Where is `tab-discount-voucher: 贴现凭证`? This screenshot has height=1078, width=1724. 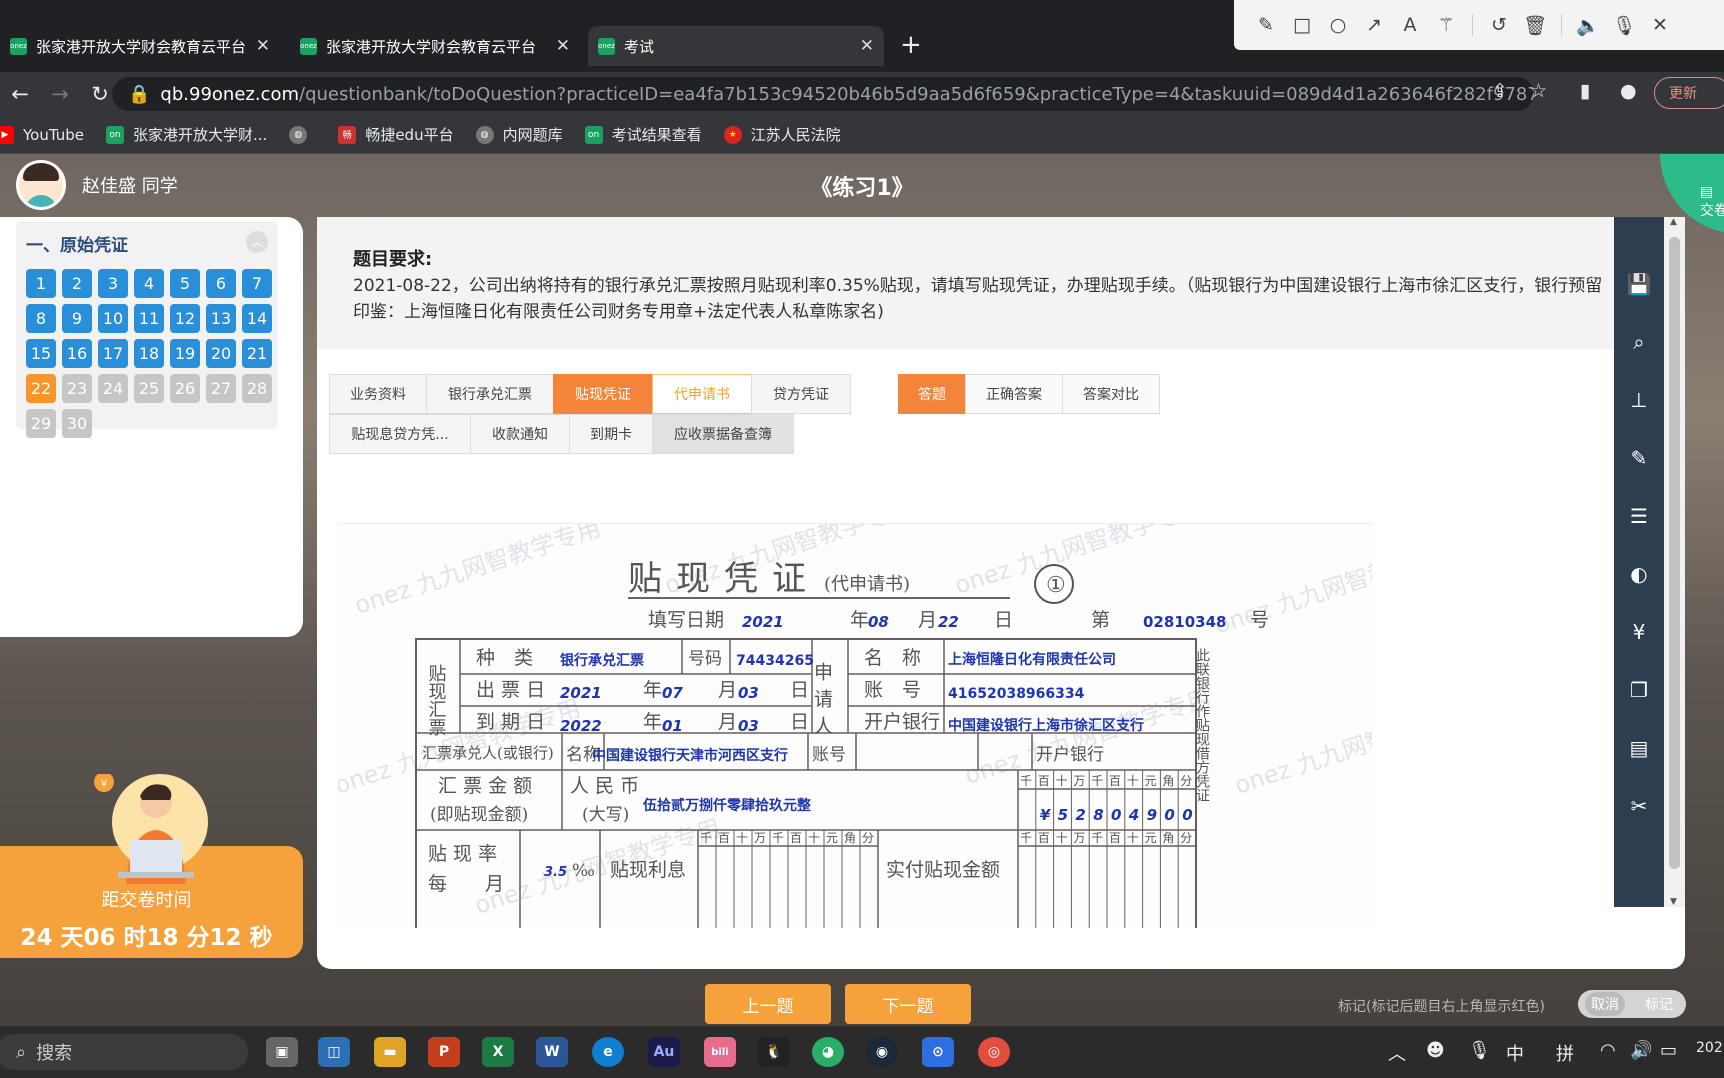
tab-discount-voucher: 贴现凭证 is located at coordinates (603, 394).